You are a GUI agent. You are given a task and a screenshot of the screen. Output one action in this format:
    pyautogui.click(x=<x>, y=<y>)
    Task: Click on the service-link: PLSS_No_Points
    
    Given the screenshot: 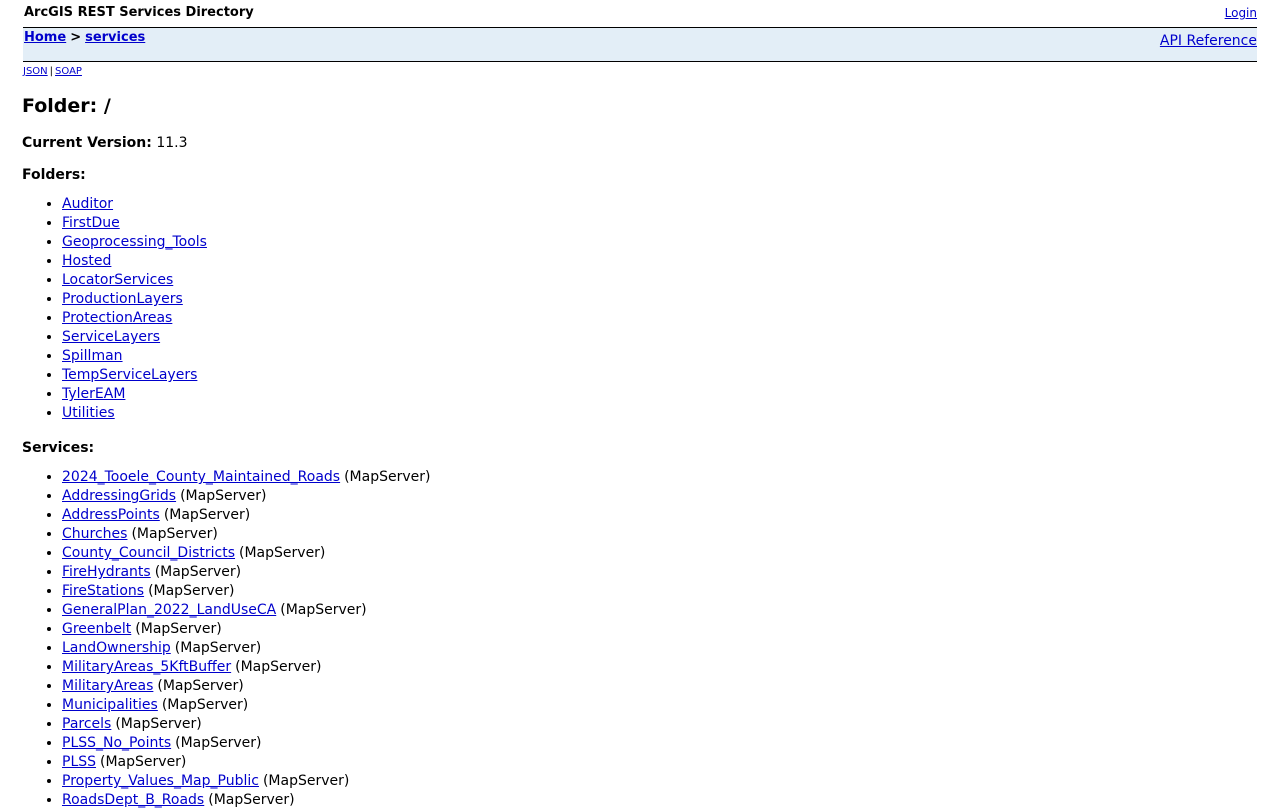 What is the action you would take?
    pyautogui.click(x=116, y=743)
    